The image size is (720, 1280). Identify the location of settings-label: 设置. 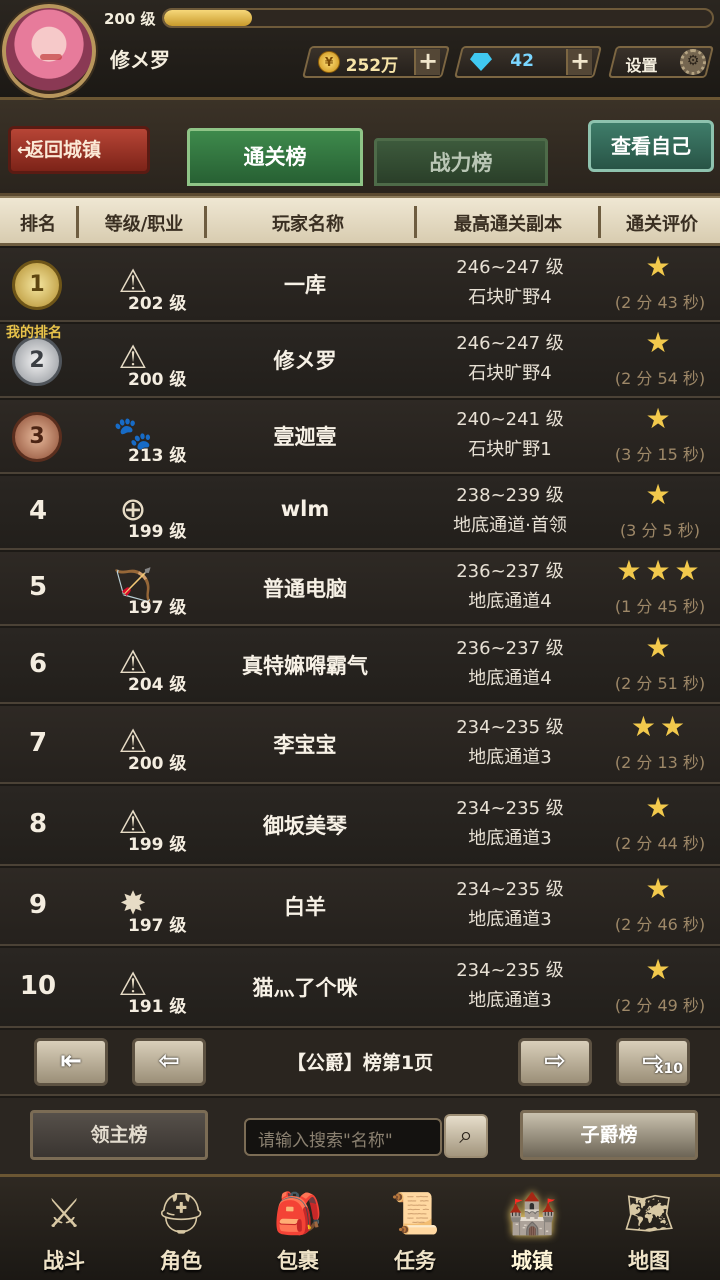
(641, 65).